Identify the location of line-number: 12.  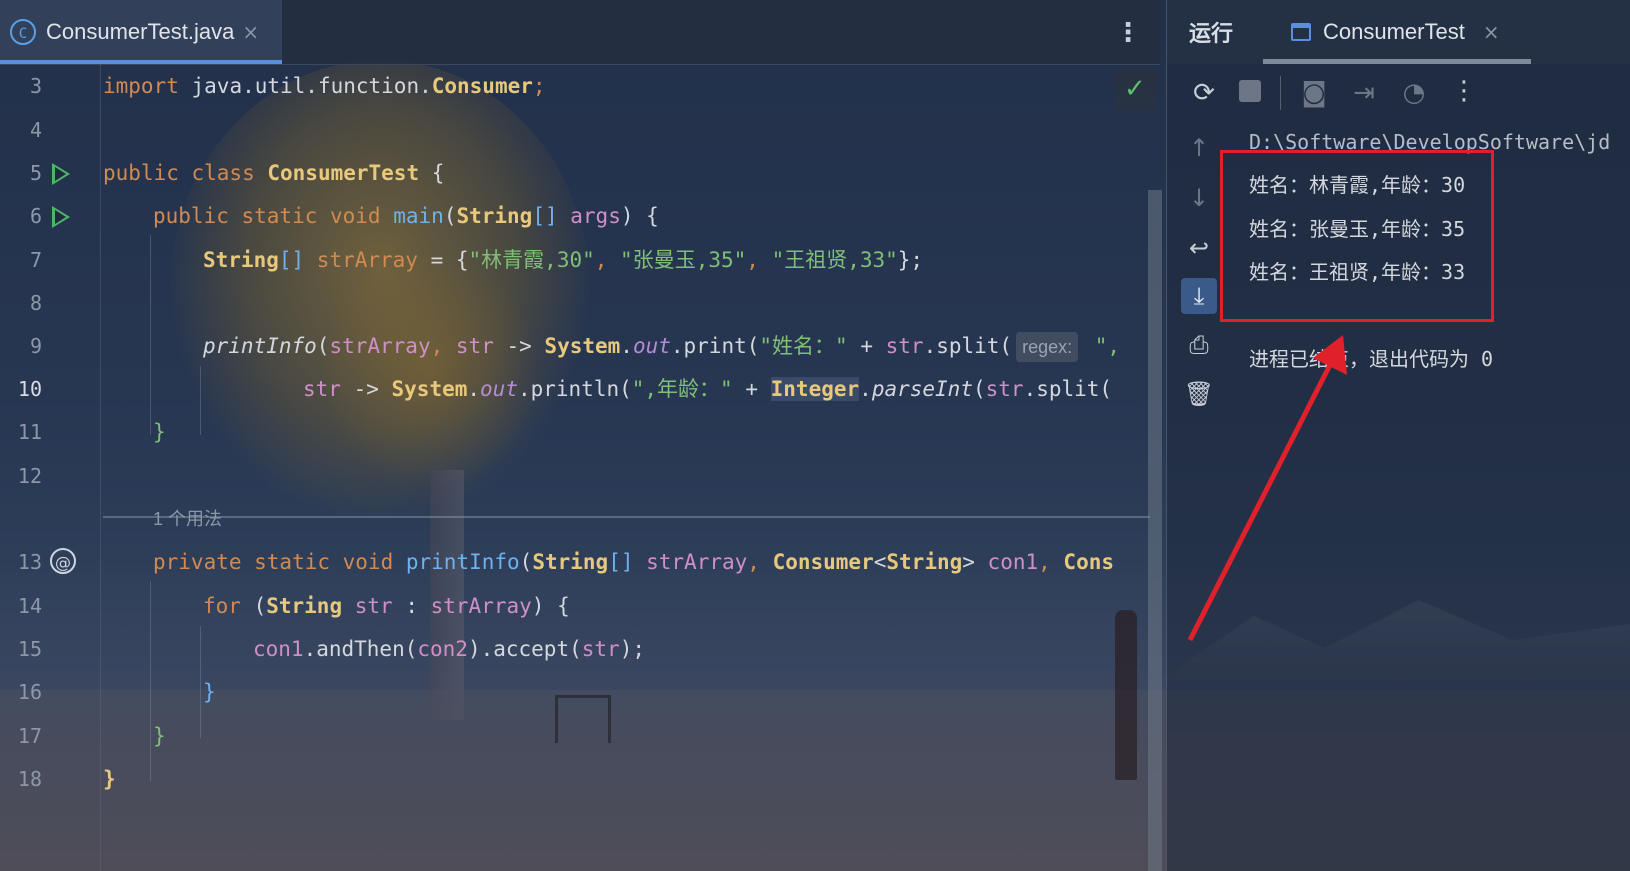
(29, 476).